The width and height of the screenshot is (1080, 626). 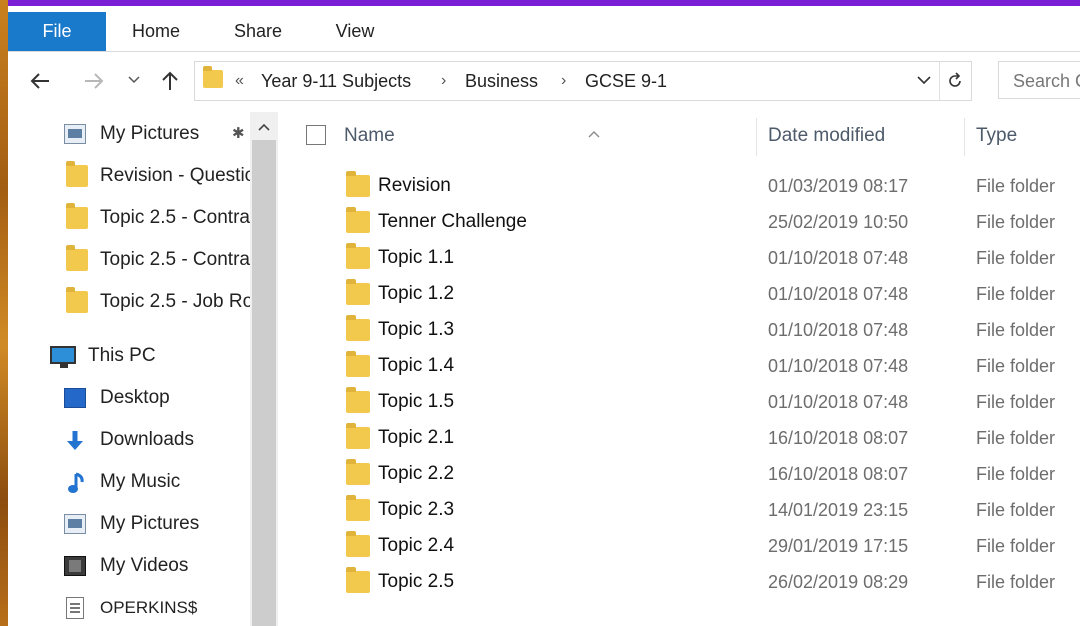 What do you see at coordinates (75, 608) in the screenshot?
I see `network-drive-icon` at bounding box center [75, 608].